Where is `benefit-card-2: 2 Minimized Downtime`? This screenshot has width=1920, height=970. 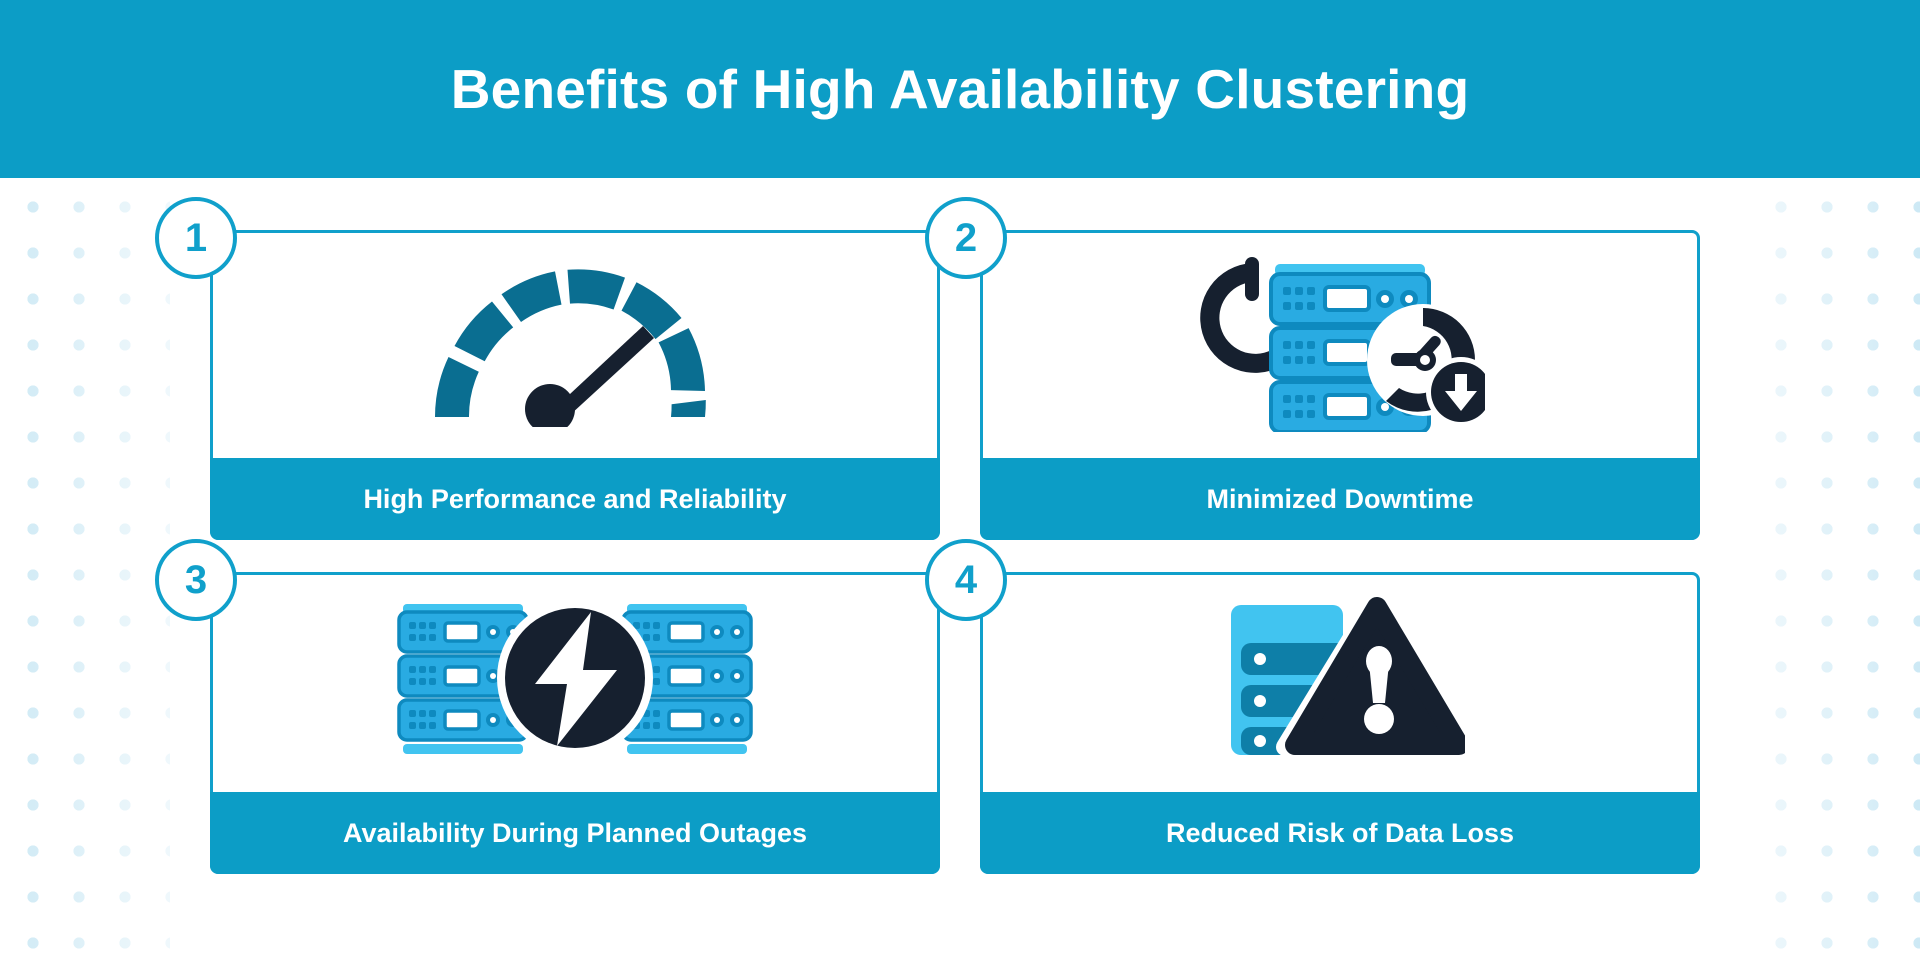 benefit-card-2: 2 Minimized Downtime is located at coordinates (1312, 368).